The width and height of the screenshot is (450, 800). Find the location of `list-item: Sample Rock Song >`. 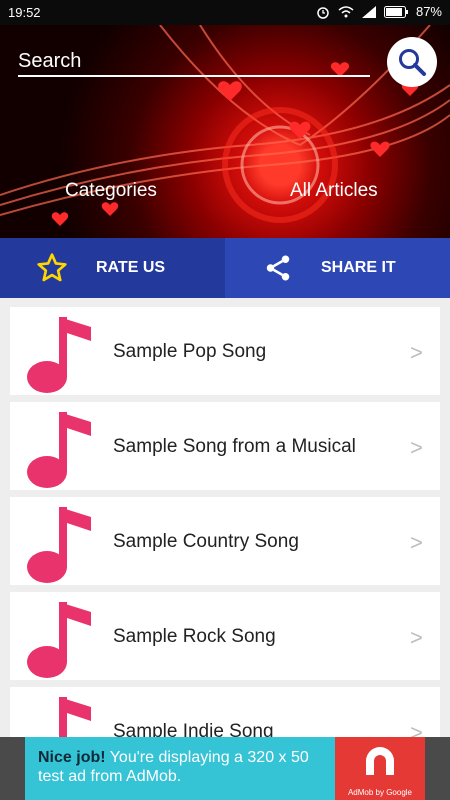

list-item: Sample Rock Song > is located at coordinates (225, 636).